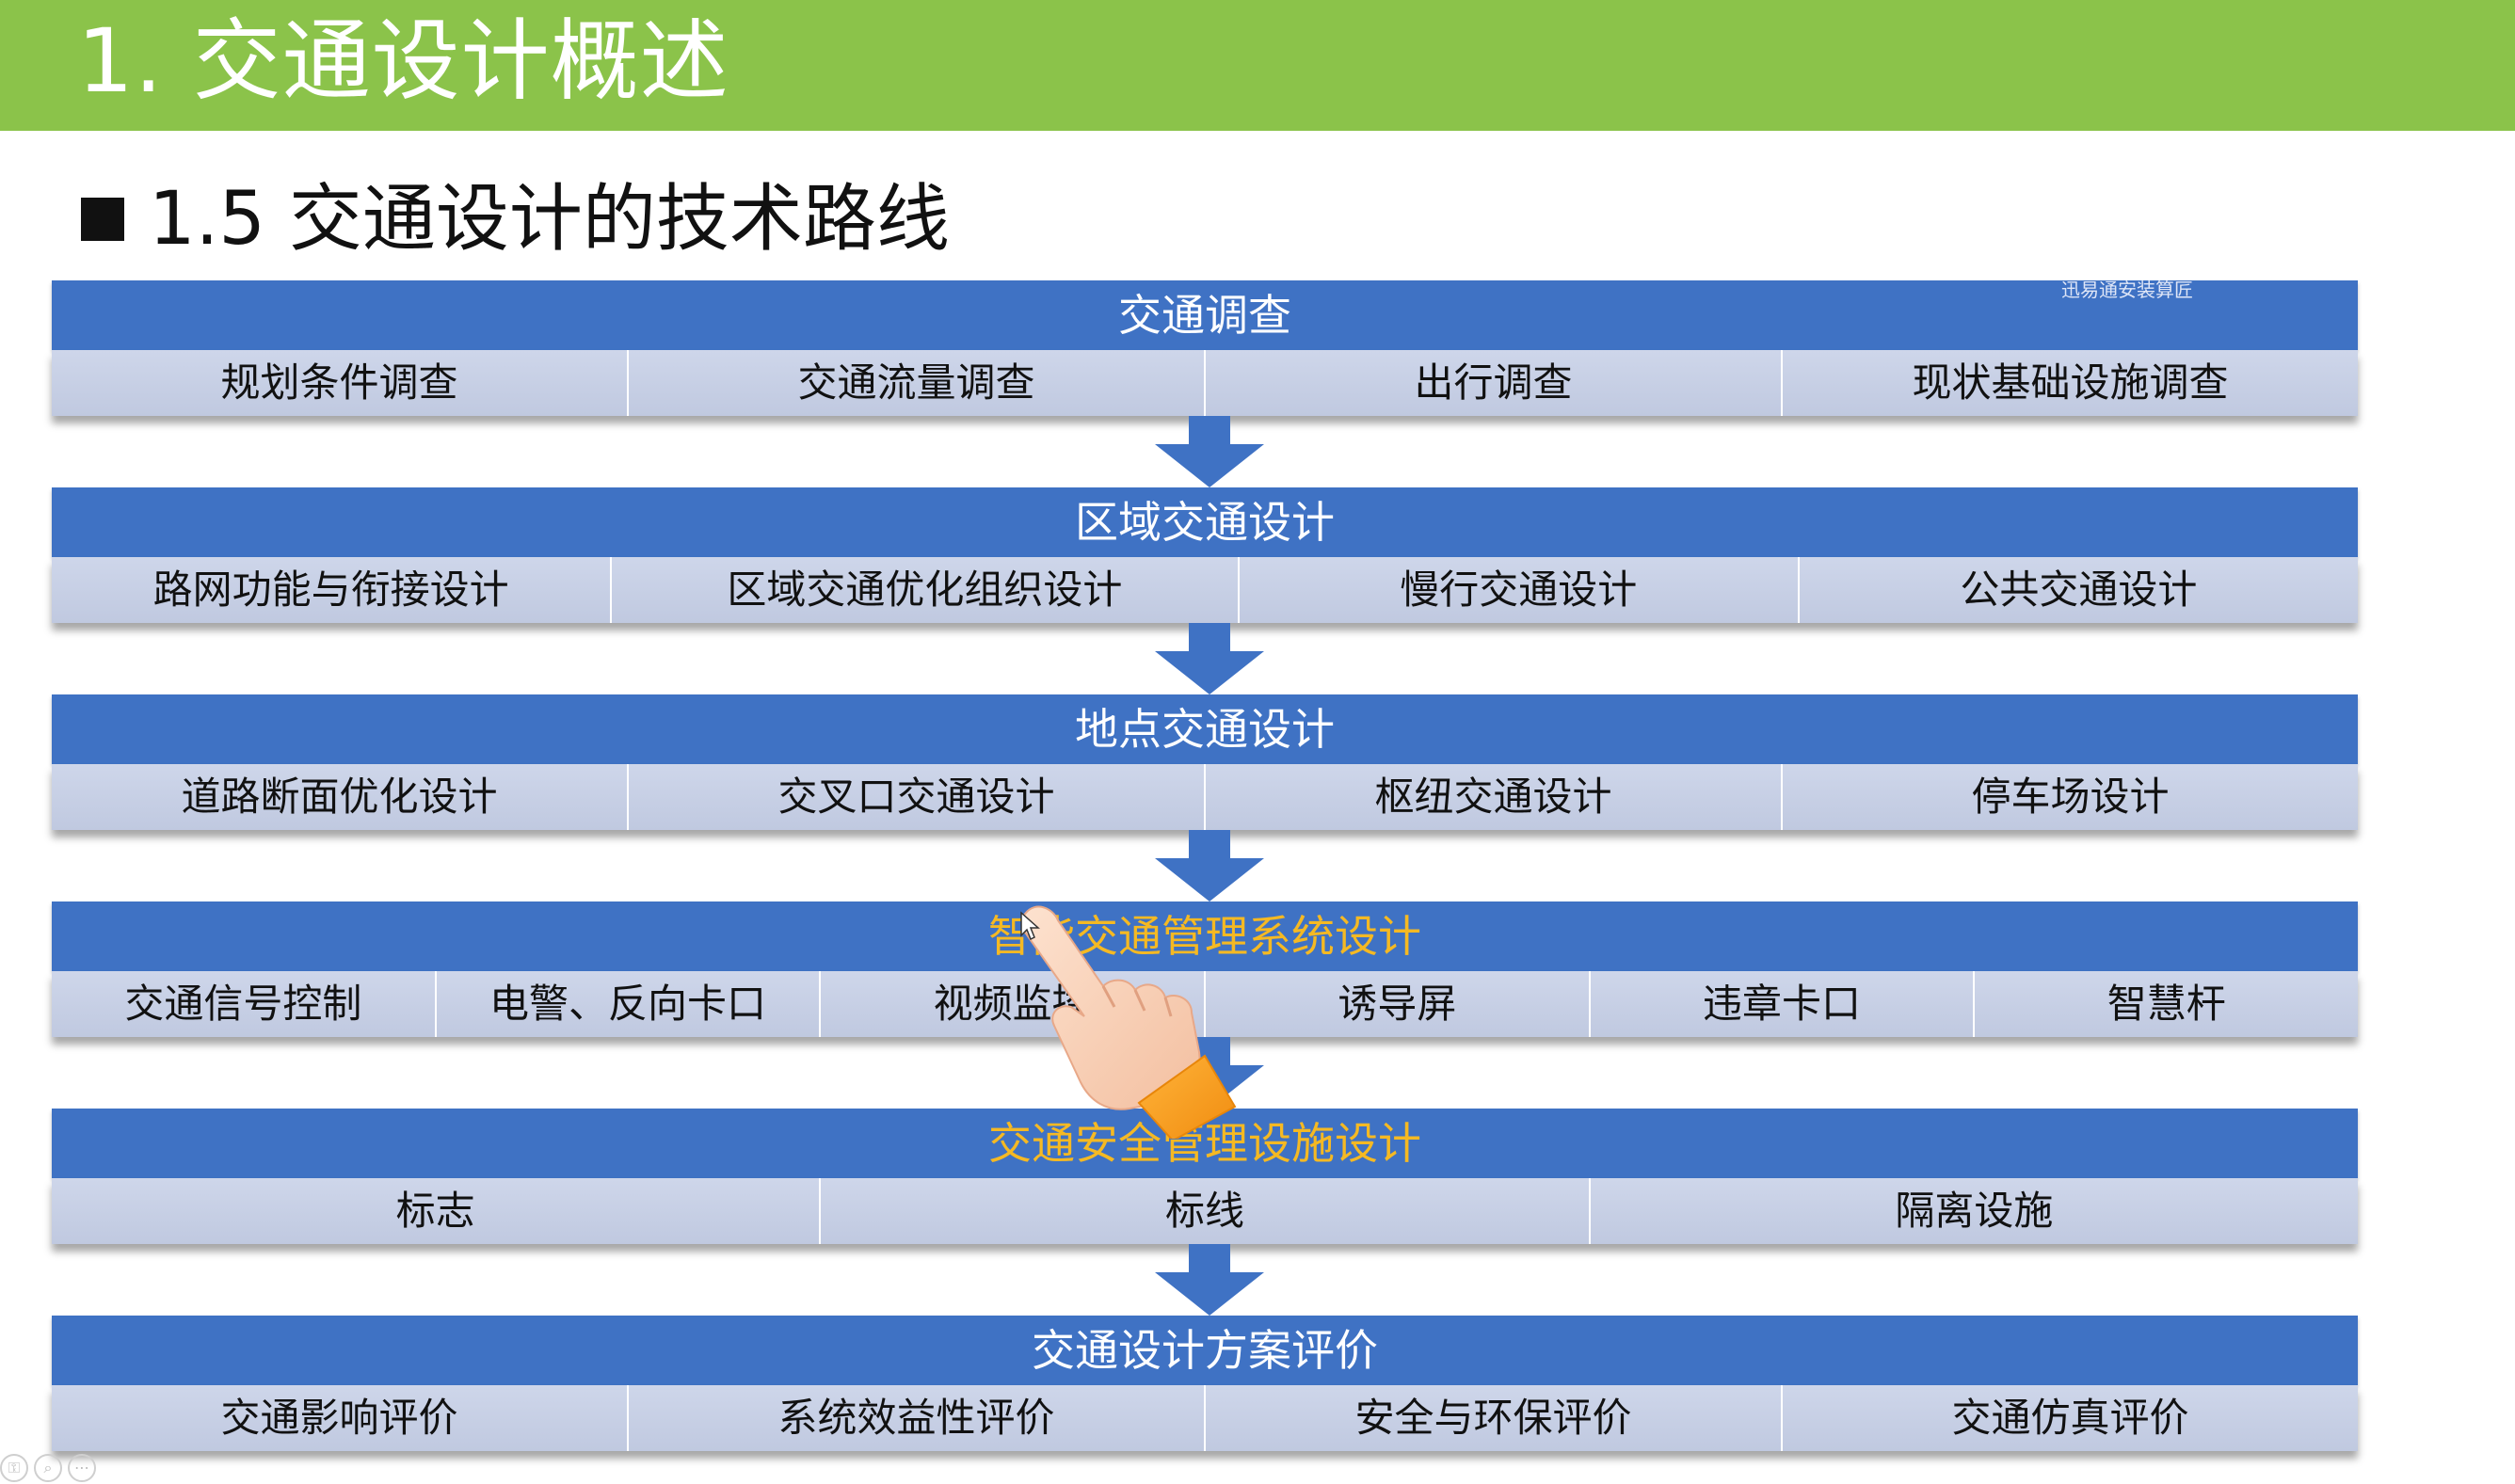  I want to click on section-heading: 1.5 交通设计的技术路线, so click(515, 219).